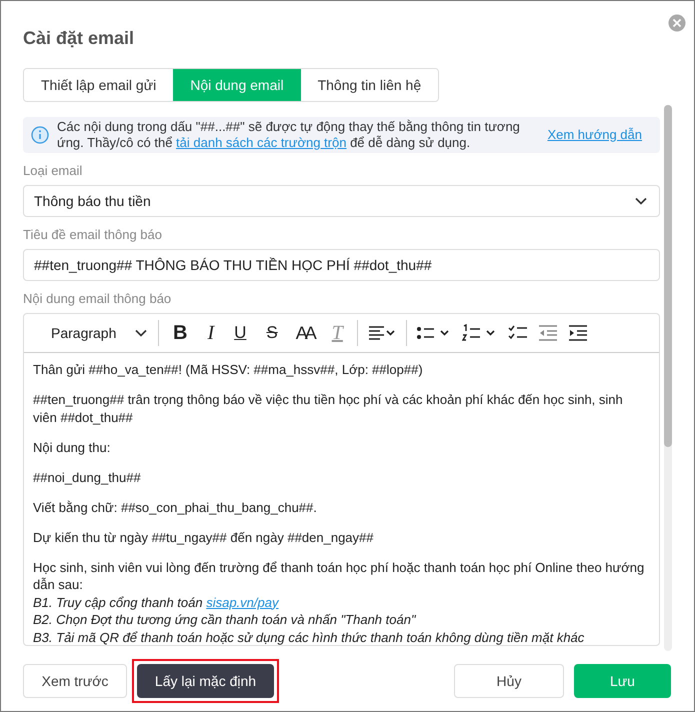 This screenshot has width=695, height=712. What do you see at coordinates (240, 333) in the screenshot?
I see `underline-button: U` at bounding box center [240, 333].